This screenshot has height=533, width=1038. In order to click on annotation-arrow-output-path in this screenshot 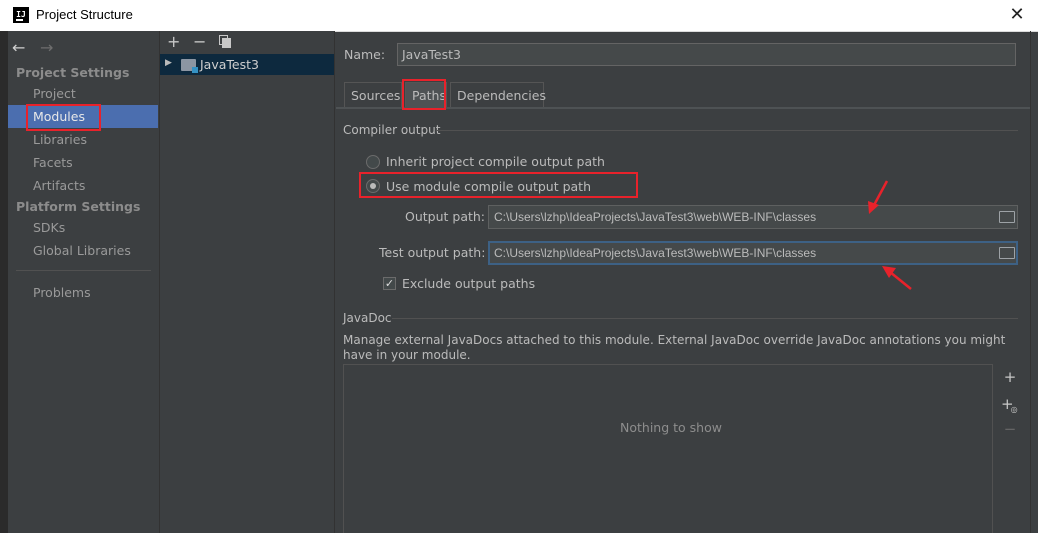, I will do `click(878, 197)`.